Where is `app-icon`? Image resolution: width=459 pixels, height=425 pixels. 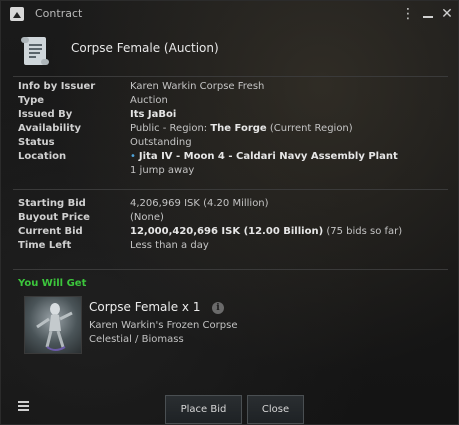 app-icon is located at coordinates (17, 14).